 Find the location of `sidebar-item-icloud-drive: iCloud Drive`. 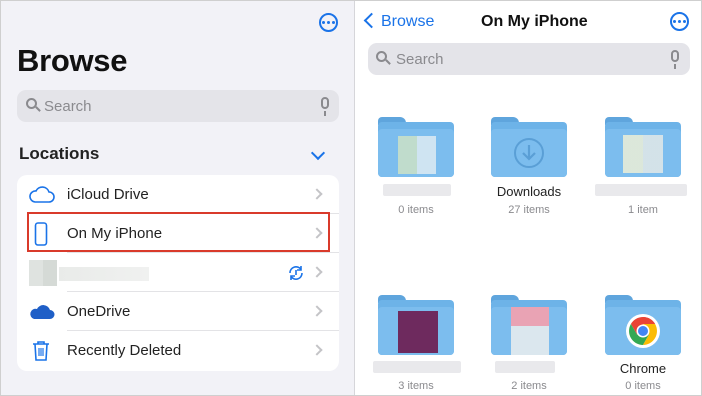

sidebar-item-icloud-drive: iCloud Drive is located at coordinates (178, 194).